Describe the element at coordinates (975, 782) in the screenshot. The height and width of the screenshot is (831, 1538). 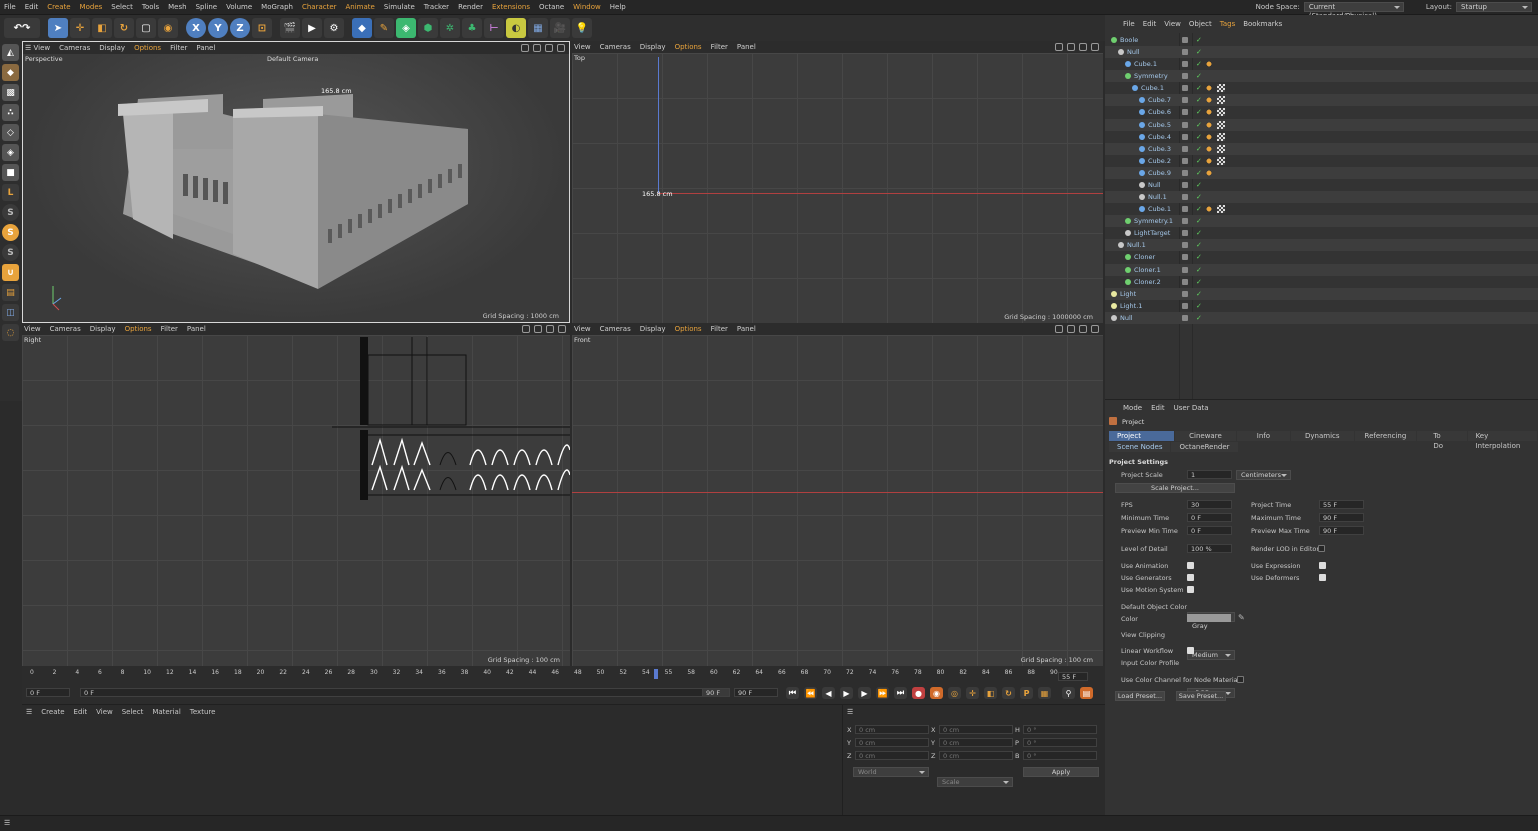
I see `coordinate-size-select: Scale` at that location.